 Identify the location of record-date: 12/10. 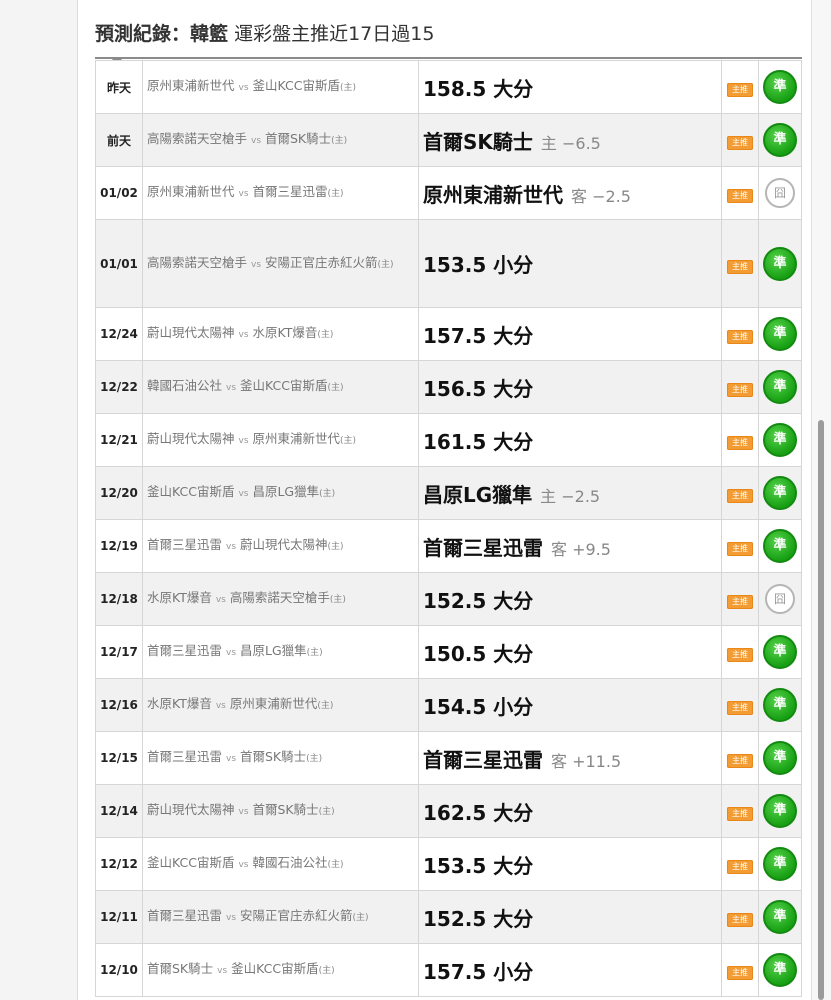
(119, 970).